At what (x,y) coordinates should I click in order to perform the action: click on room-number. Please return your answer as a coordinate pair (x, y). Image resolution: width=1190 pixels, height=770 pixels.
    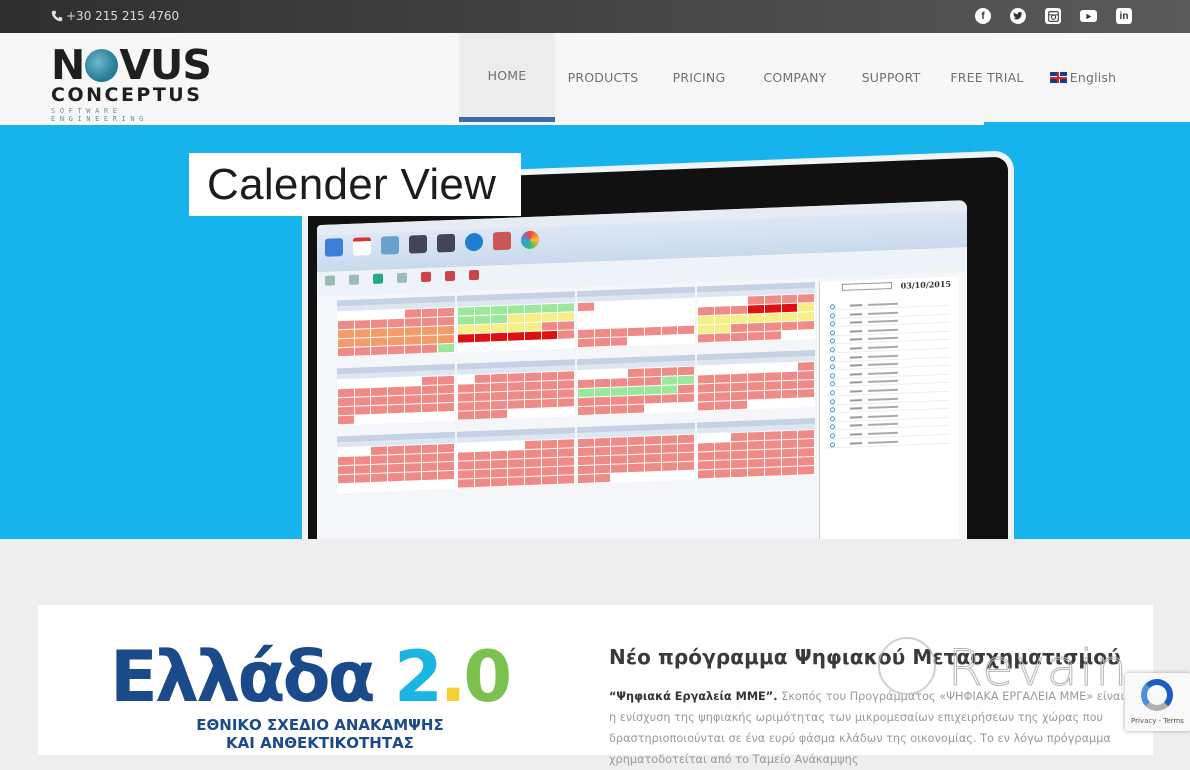
    Looking at the image, I should click on (856, 340).